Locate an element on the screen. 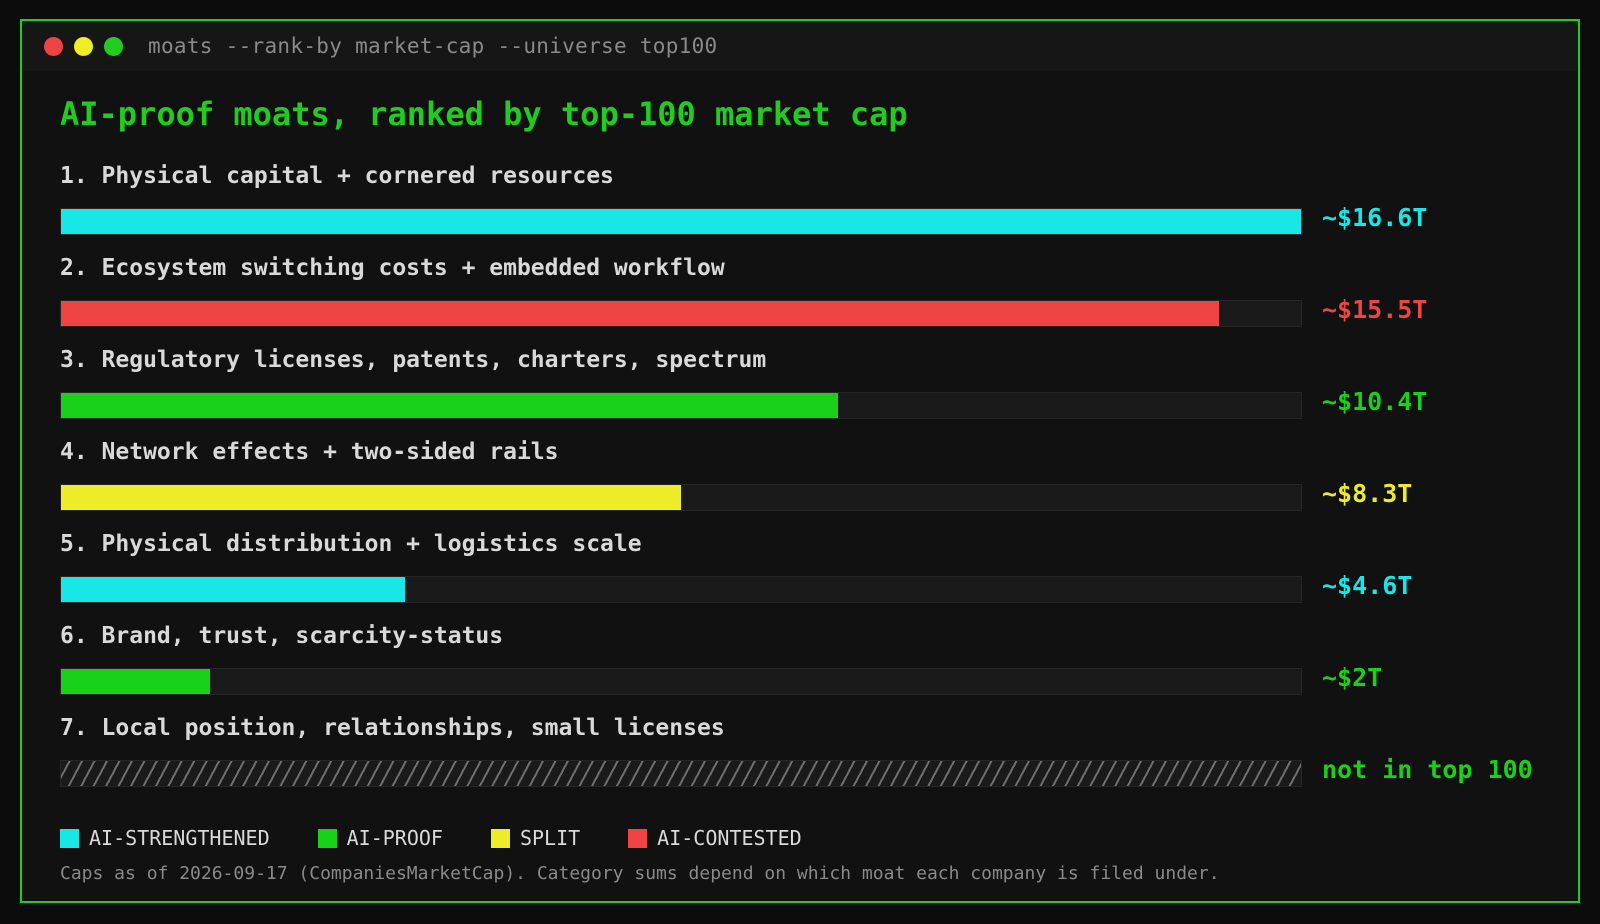 This screenshot has width=1600, height=924. minimize-window-button is located at coordinates (83, 46).